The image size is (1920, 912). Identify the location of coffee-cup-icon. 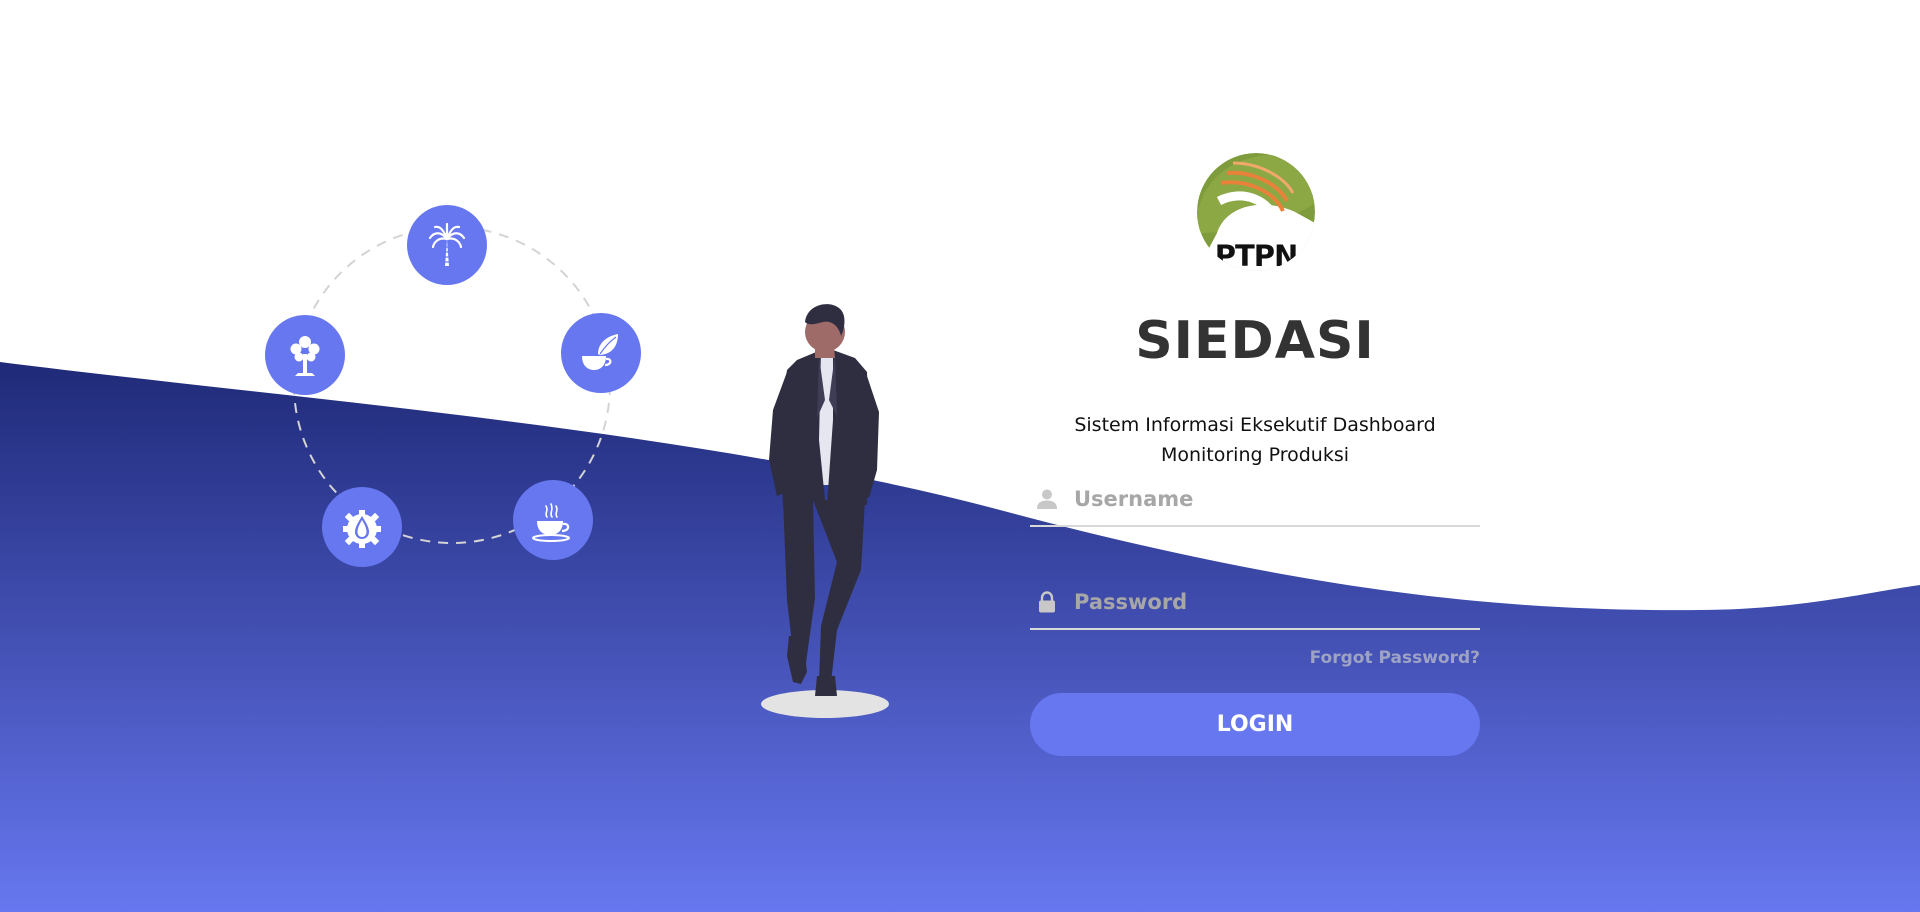
(553, 520).